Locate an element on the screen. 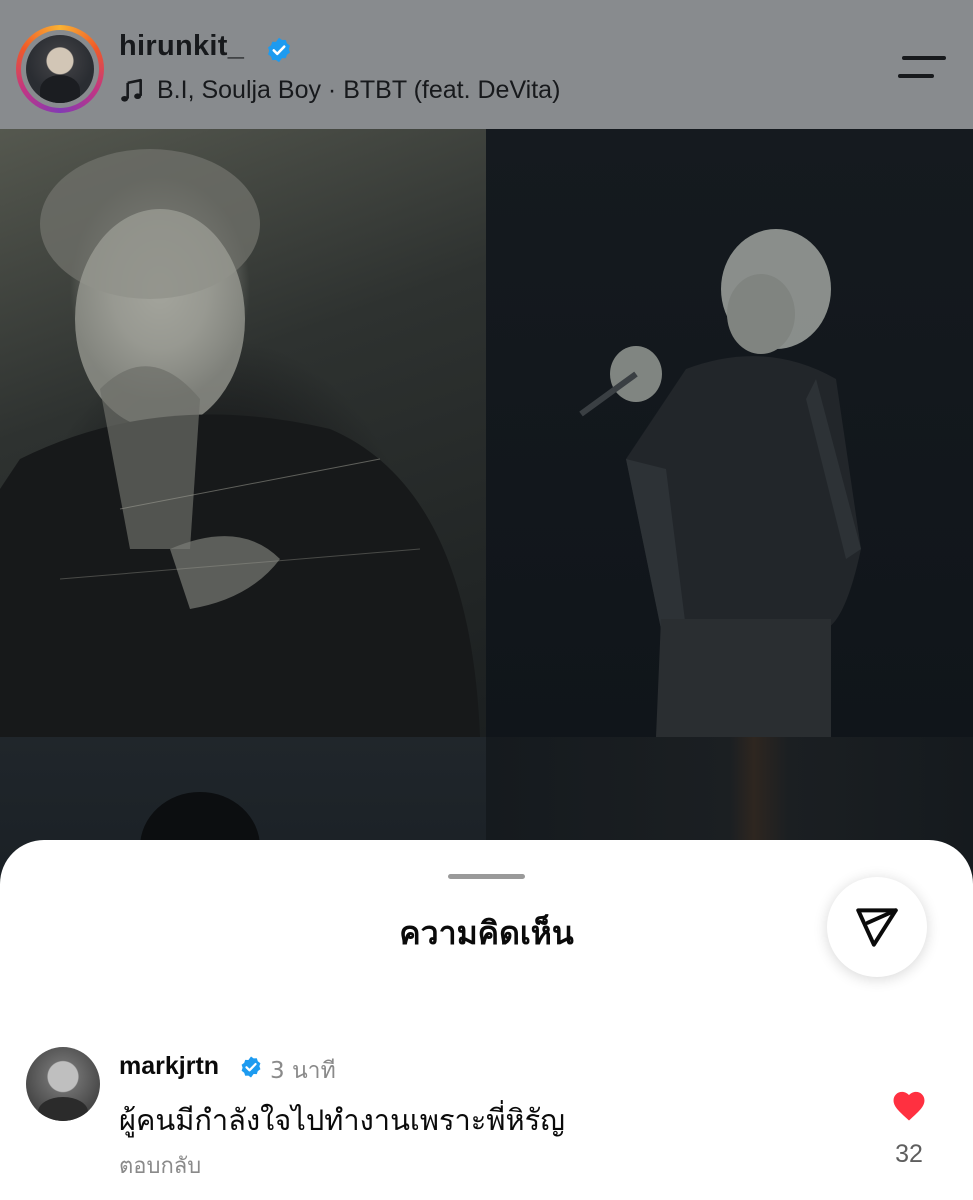  performer-fullbody-image is located at coordinates (720, 483).